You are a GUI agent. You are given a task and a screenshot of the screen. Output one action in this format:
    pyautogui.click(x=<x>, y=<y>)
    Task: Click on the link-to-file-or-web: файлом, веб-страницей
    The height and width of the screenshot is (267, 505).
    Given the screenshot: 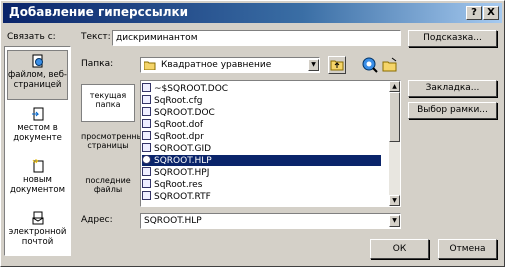 What is the action you would take?
    pyautogui.click(x=37, y=75)
    